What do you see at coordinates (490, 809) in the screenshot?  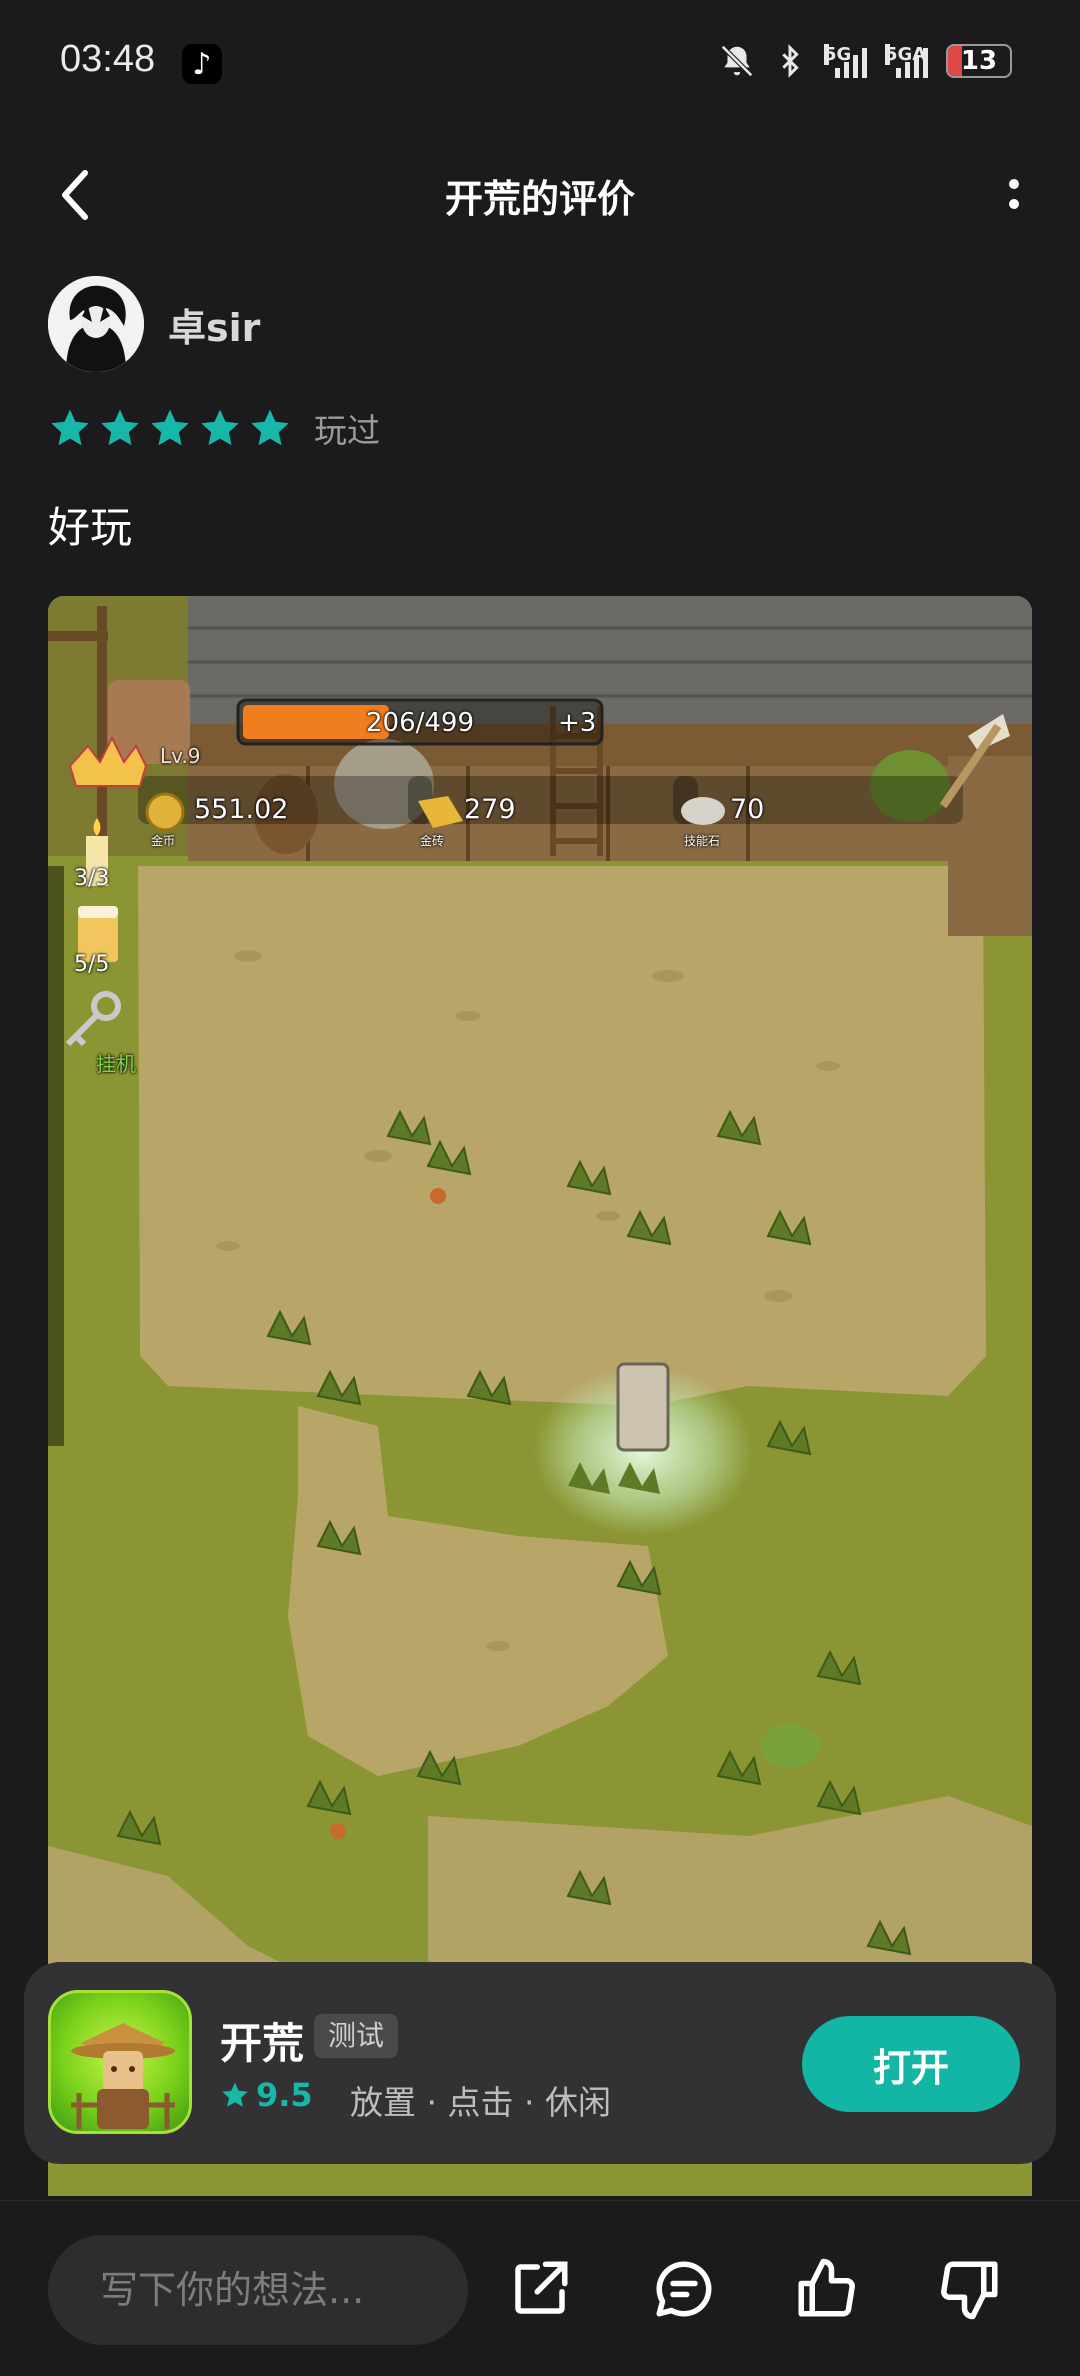 I see `gold-brick-value: 279` at bounding box center [490, 809].